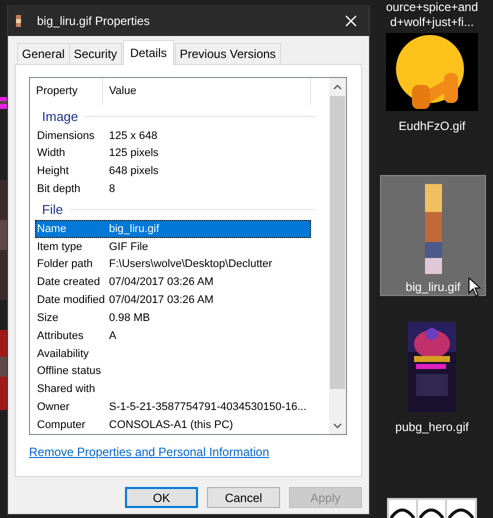  What do you see at coordinates (18, 20) in the screenshot?
I see `file-icon` at bounding box center [18, 20].